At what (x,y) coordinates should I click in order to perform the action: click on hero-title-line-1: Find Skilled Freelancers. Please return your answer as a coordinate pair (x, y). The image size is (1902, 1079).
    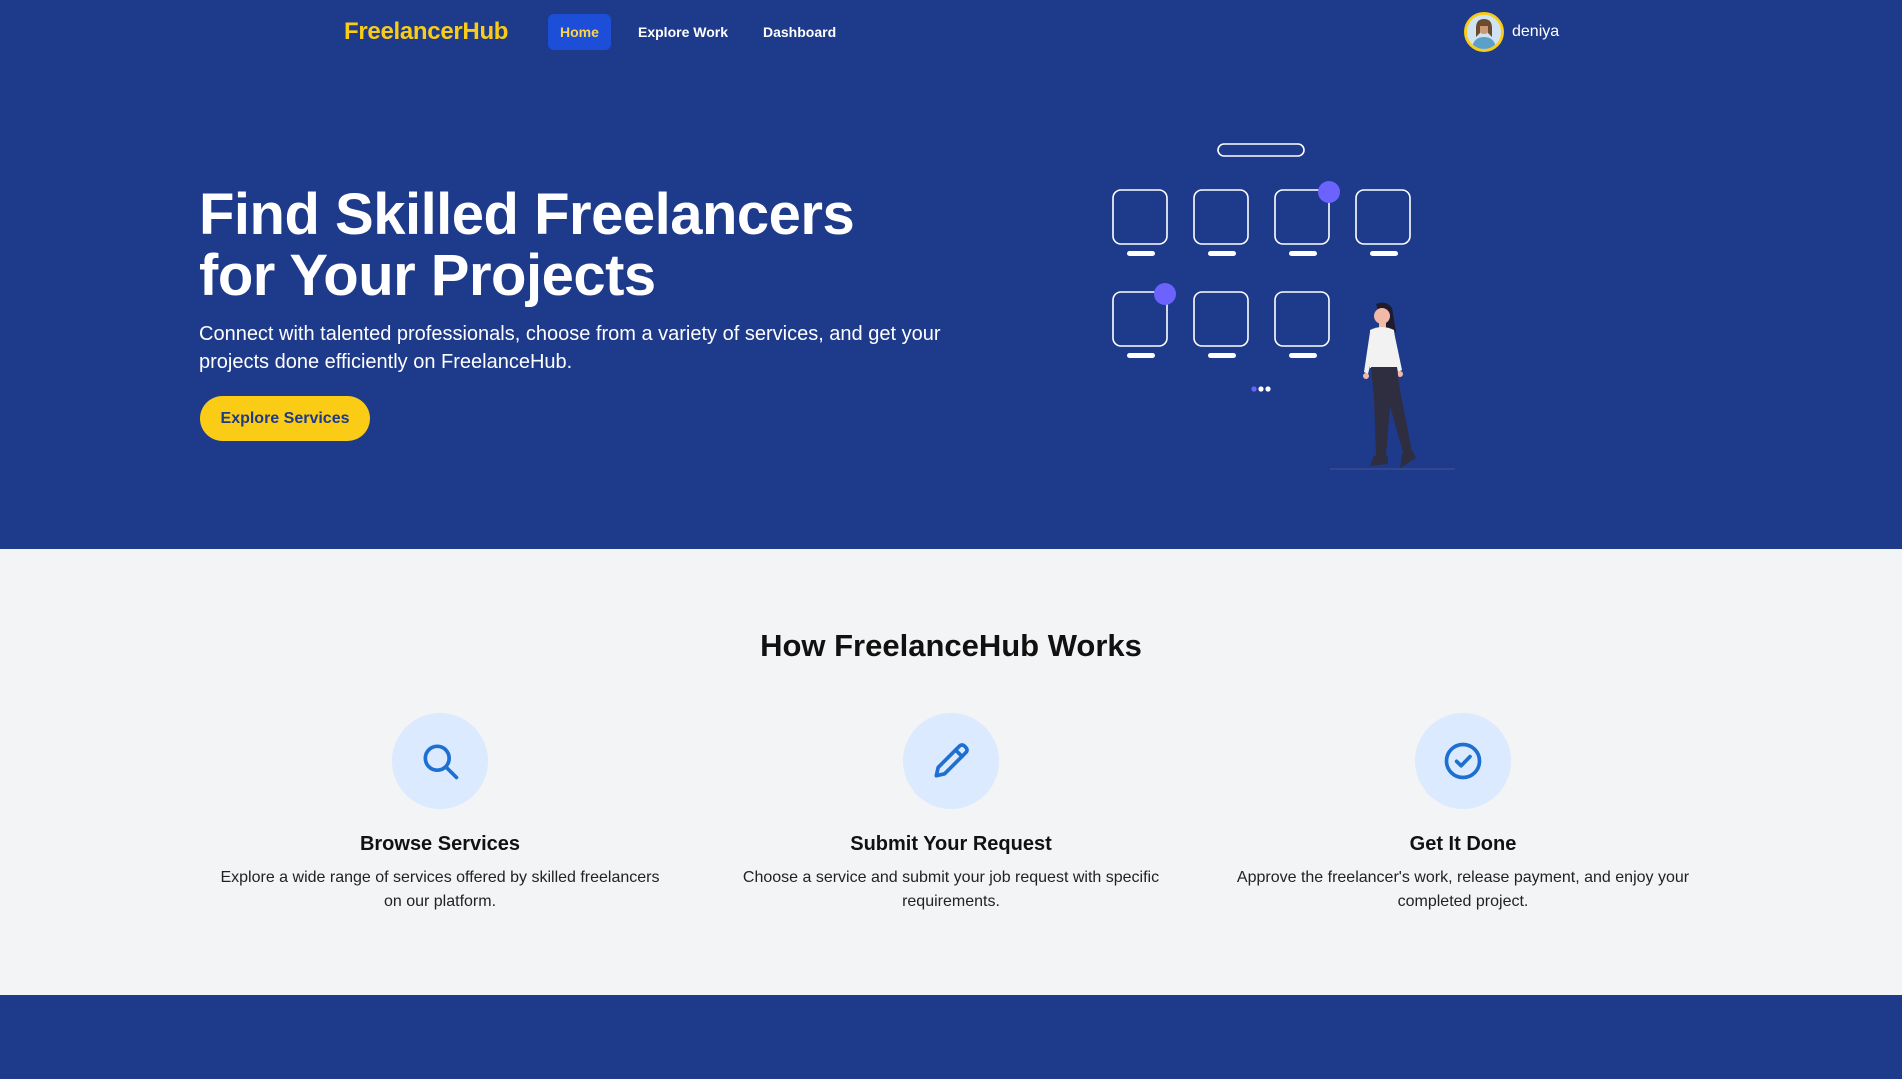
    Looking at the image, I should click on (527, 214).